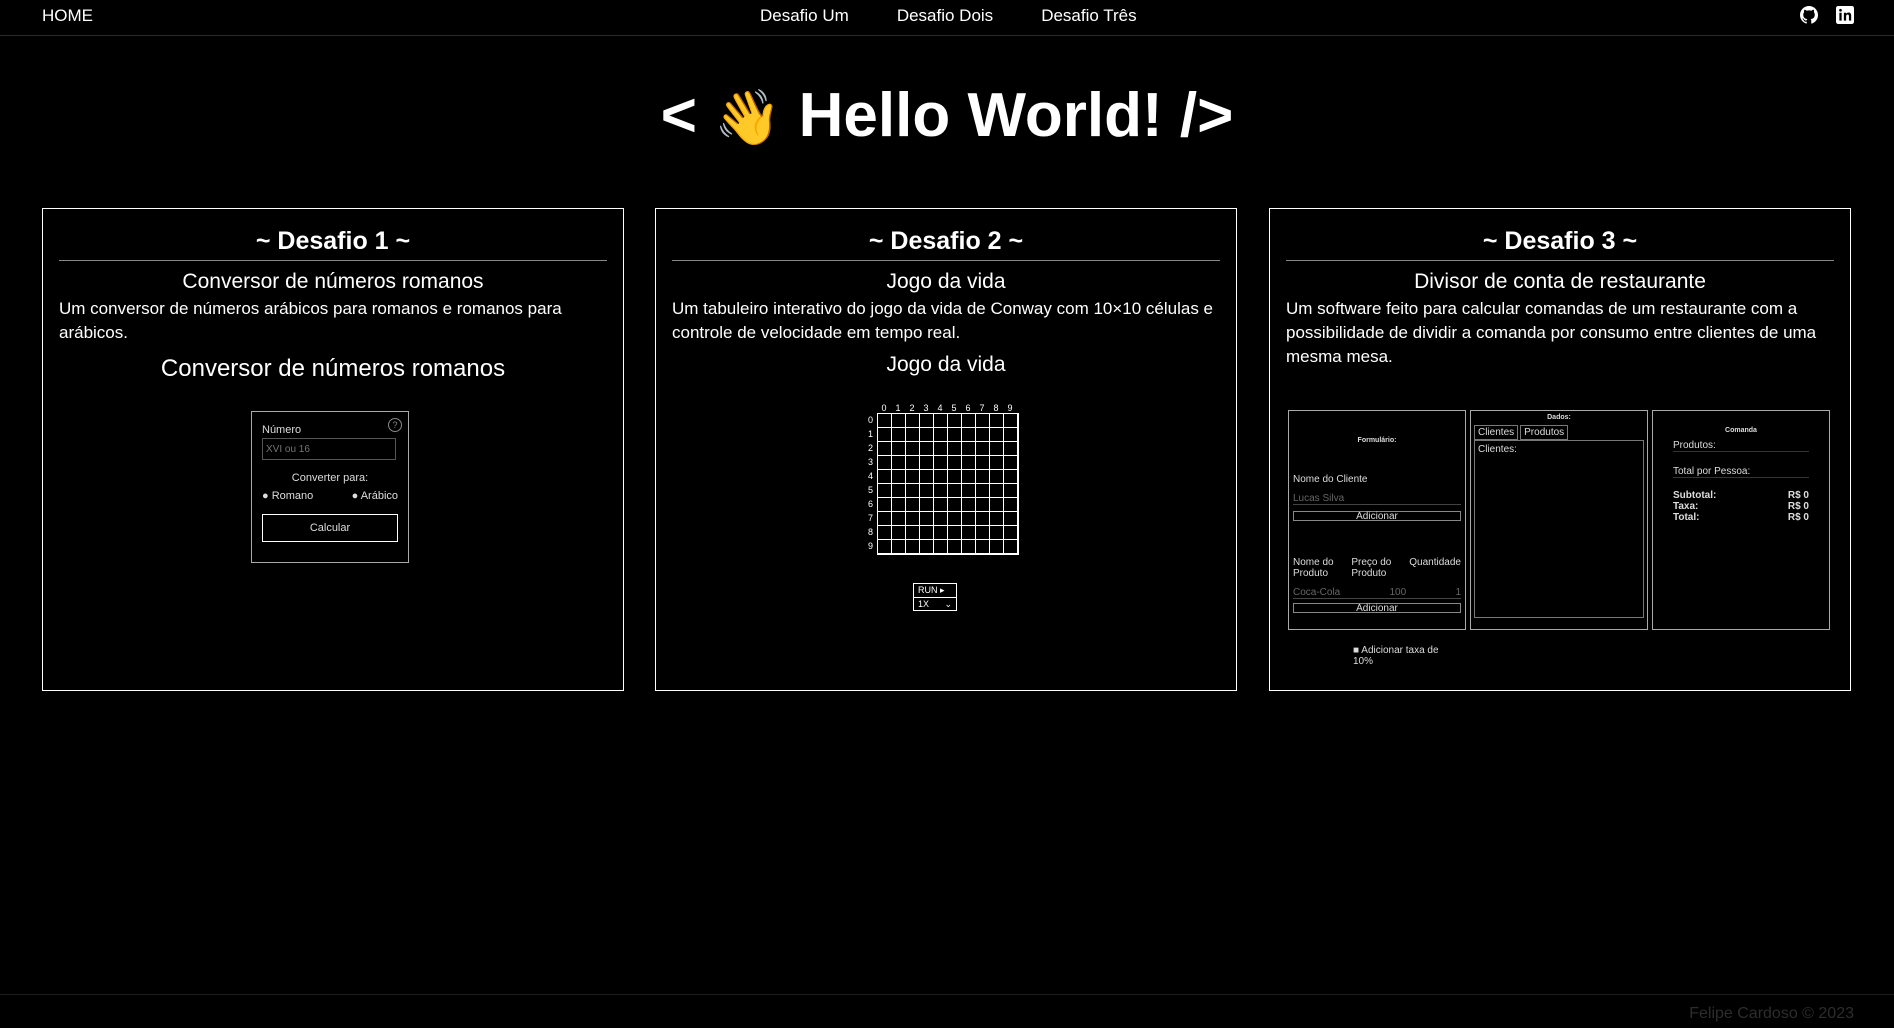 The image size is (1894, 1028). I want to click on hero-heading: < 👋 Hello World! />, so click(947, 115).